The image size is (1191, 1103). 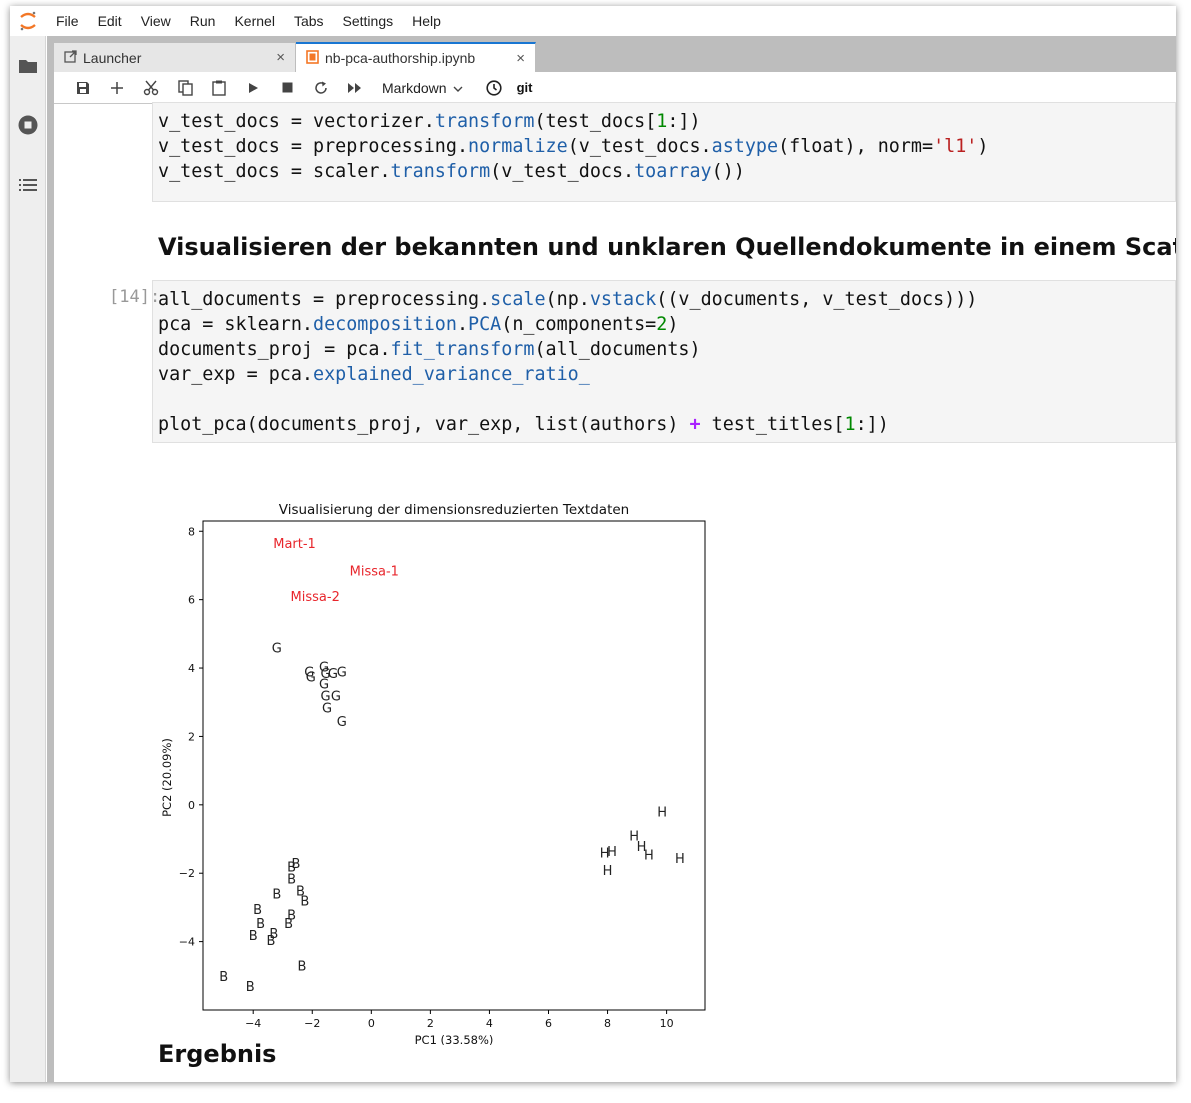 I want to click on cell-prompt: [14]:, so click(x=135, y=297).